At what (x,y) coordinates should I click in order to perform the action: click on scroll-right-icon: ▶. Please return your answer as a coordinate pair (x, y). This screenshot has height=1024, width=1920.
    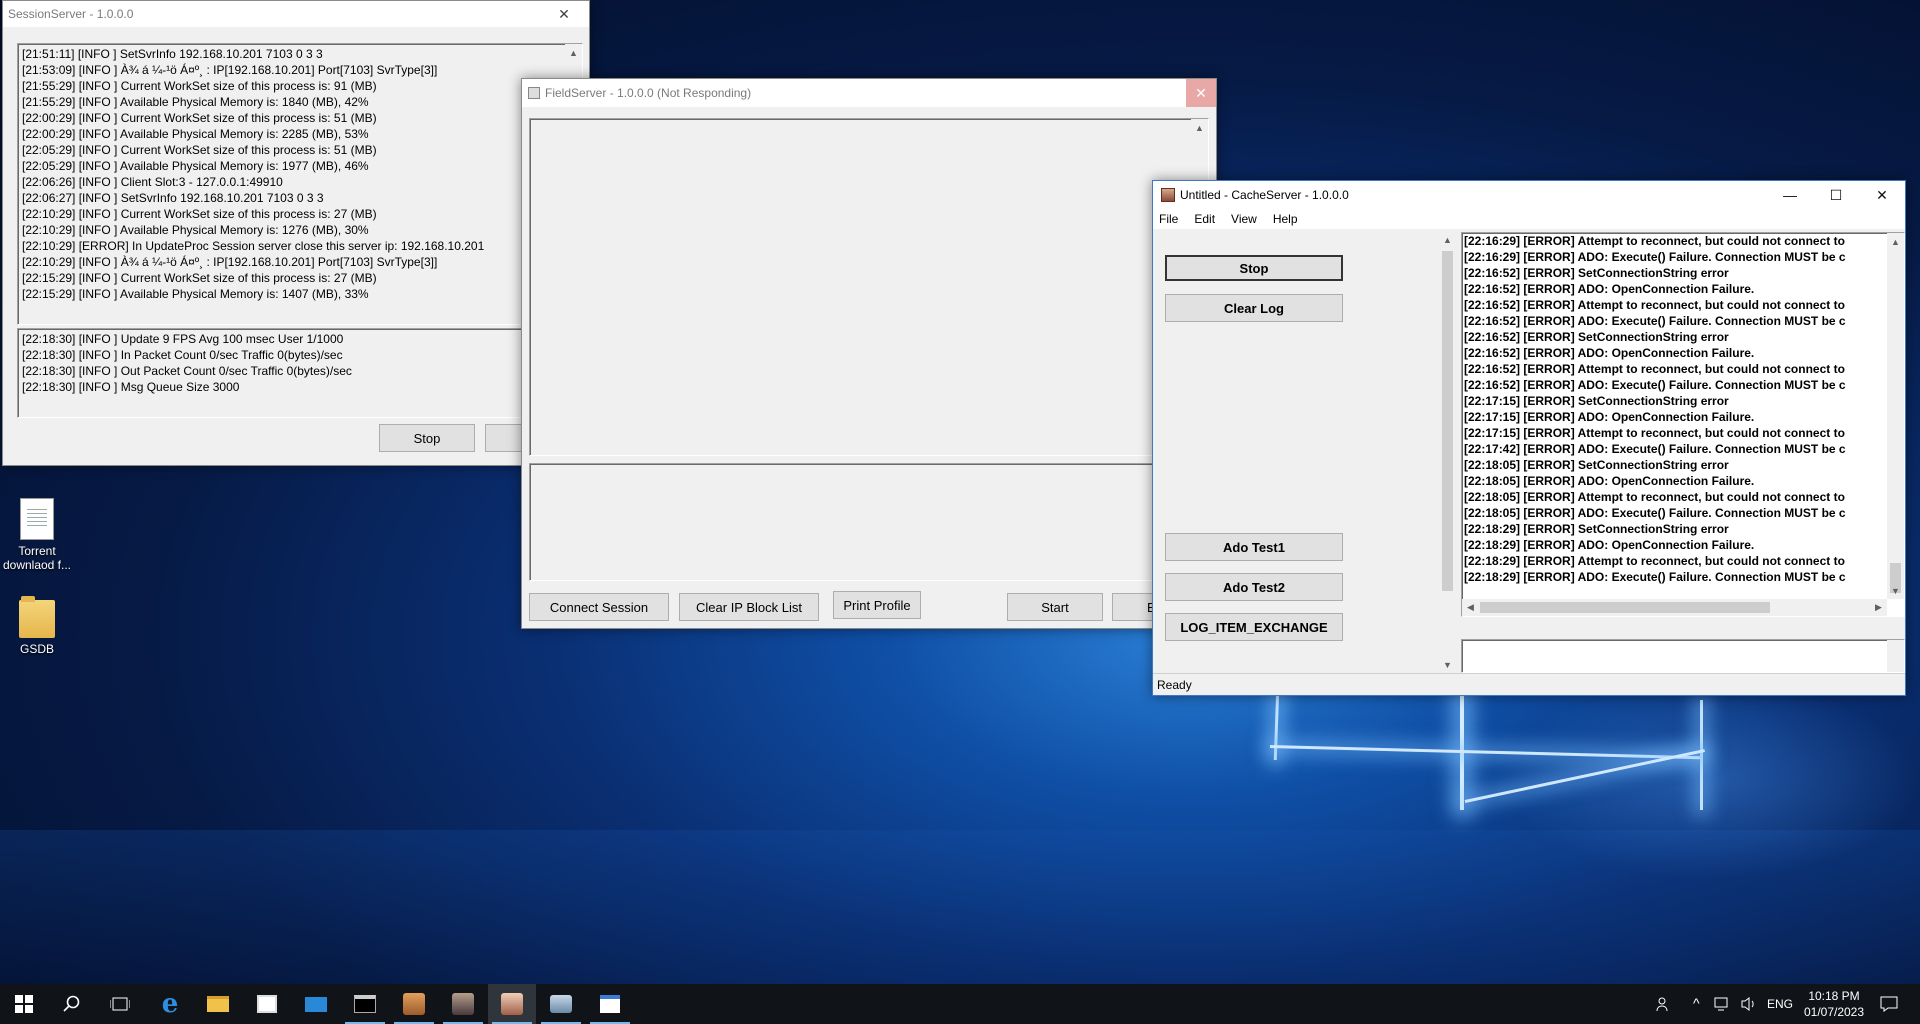
    Looking at the image, I should click on (1878, 607).